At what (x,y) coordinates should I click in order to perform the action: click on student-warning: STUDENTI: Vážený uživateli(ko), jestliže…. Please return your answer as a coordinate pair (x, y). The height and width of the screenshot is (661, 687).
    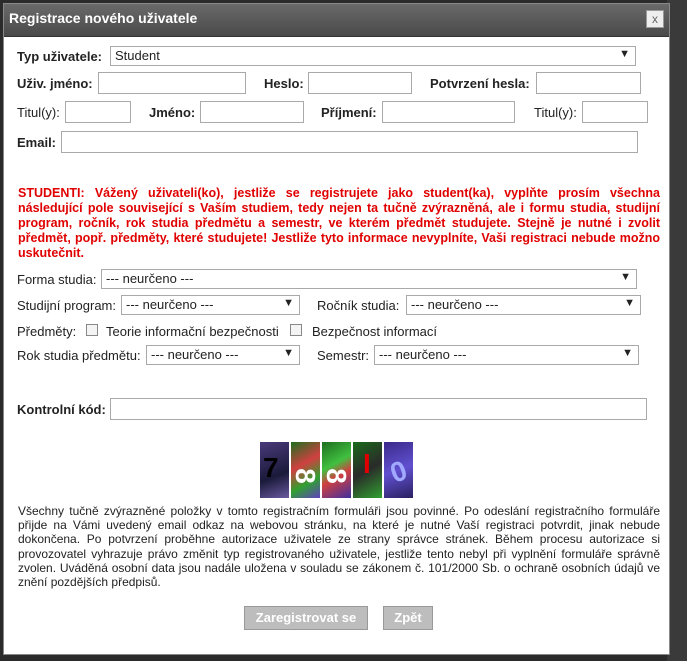
    Looking at the image, I should click on (339, 223).